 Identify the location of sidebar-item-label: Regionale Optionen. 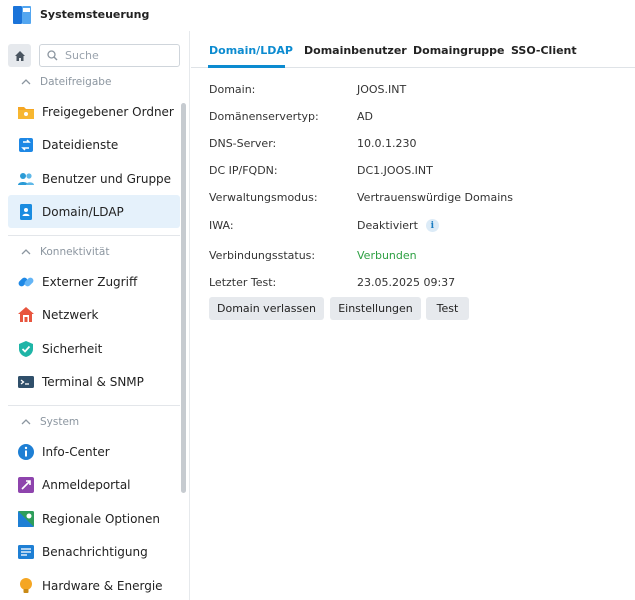
(101, 518).